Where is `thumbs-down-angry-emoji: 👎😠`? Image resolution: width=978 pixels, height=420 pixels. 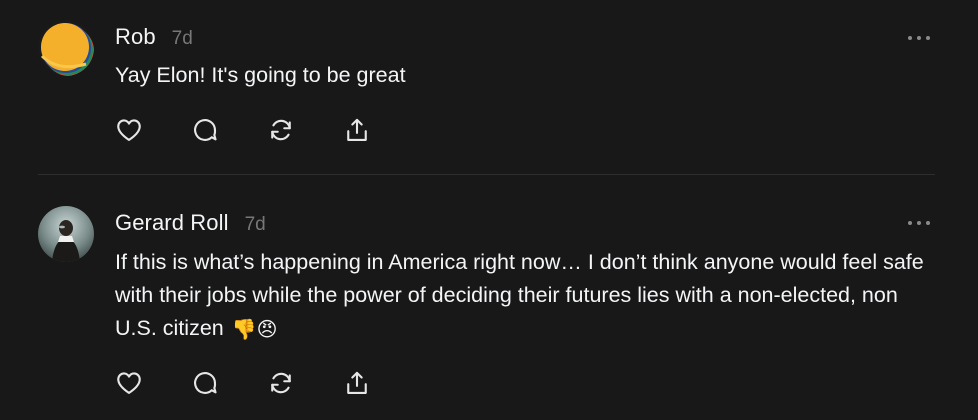
thumbs-down-angry-emoji: 👎😠 is located at coordinates (254, 330).